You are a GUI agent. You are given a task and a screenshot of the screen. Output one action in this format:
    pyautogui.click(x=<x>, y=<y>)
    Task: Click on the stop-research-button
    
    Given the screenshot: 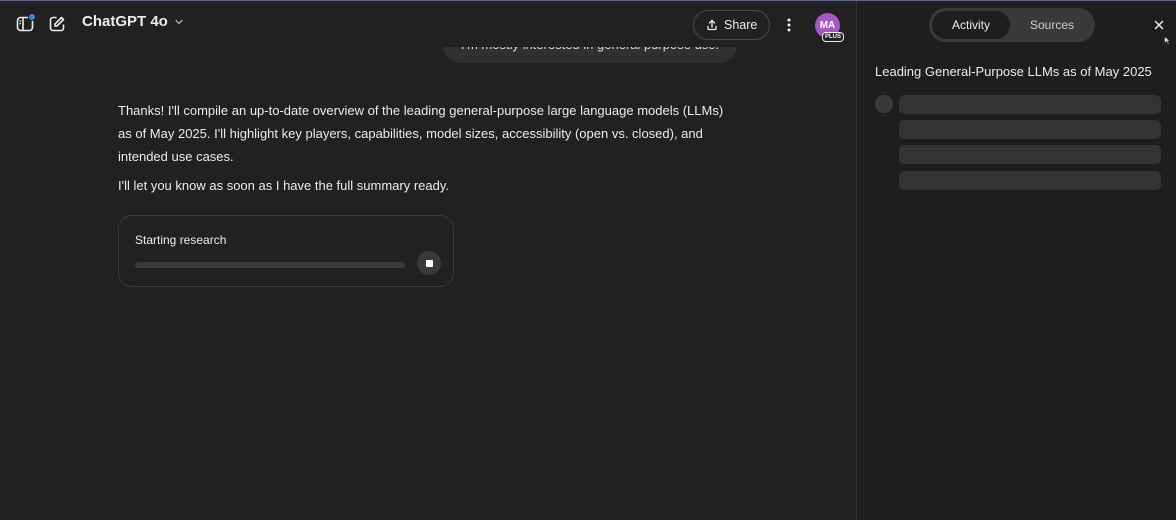 What is the action you would take?
    pyautogui.click(x=429, y=263)
    